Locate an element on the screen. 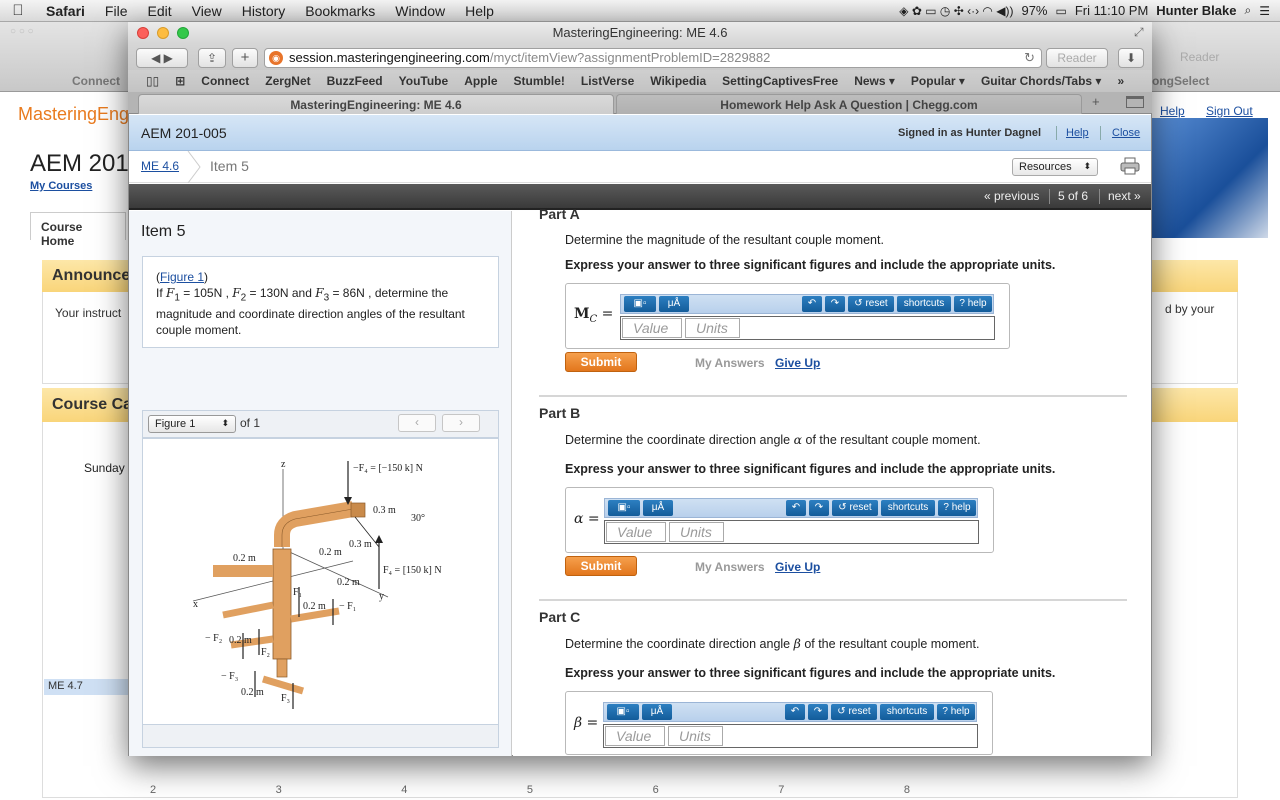  part-a-value-input: Value is located at coordinates (652, 328).